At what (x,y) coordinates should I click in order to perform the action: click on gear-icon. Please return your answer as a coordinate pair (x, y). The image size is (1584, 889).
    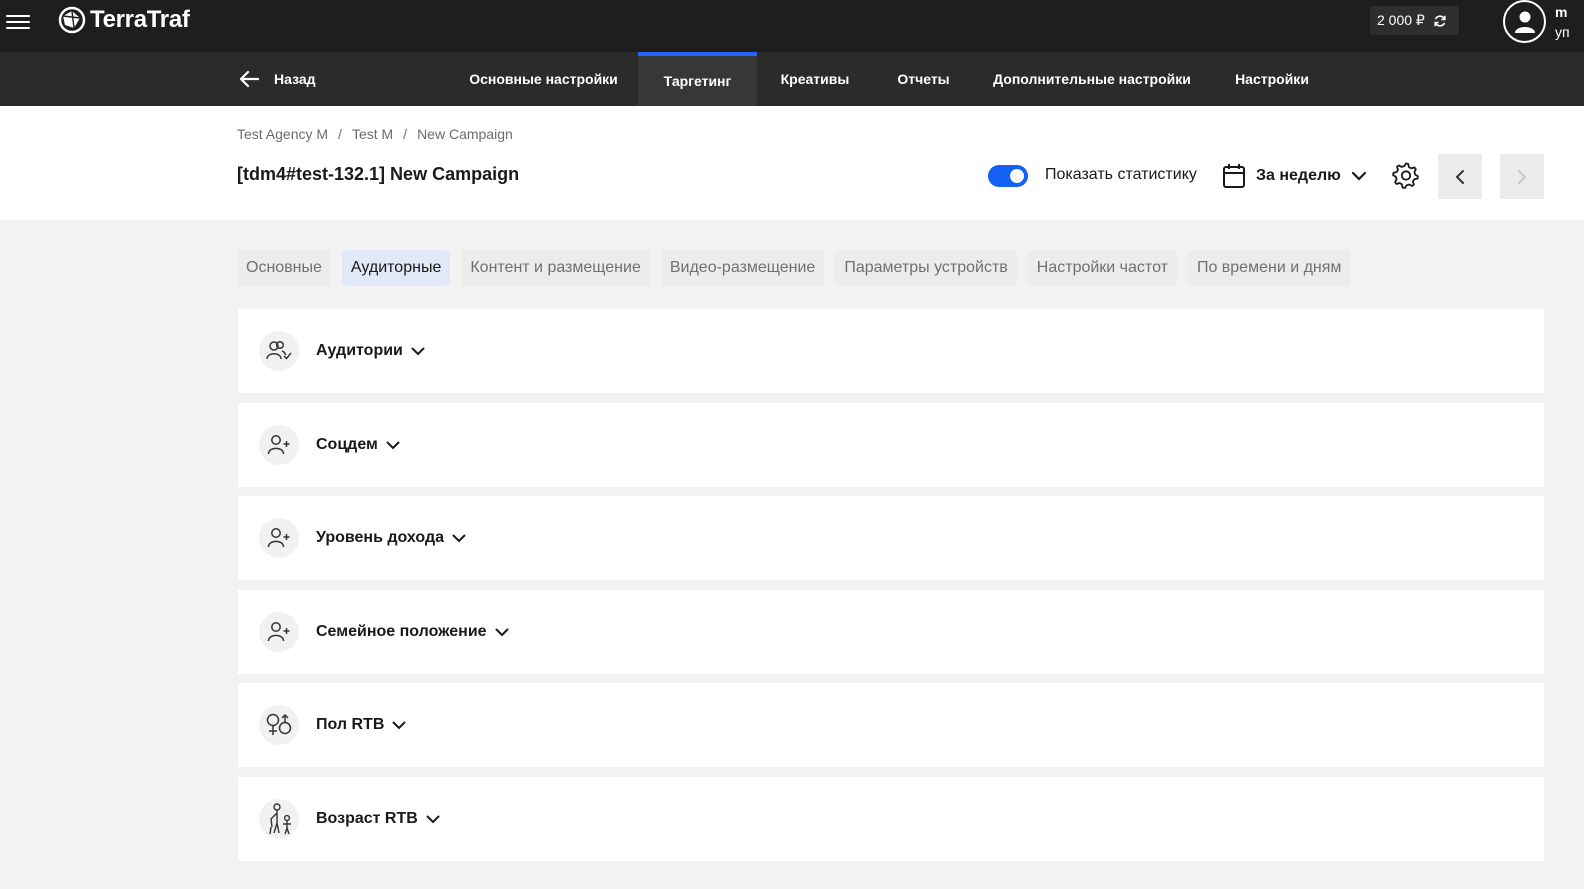
    Looking at the image, I should click on (1406, 175).